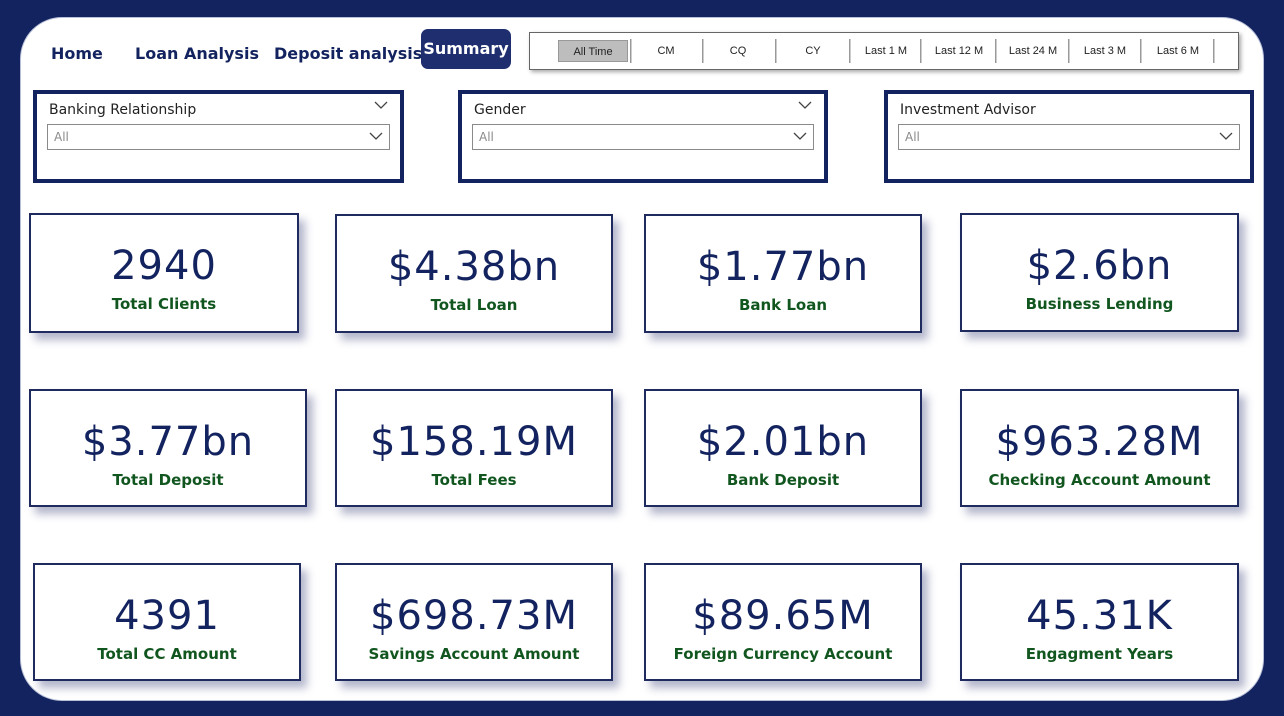  Describe the element at coordinates (783, 480) in the screenshot. I see `kpi-label: Bank Deposit` at that location.